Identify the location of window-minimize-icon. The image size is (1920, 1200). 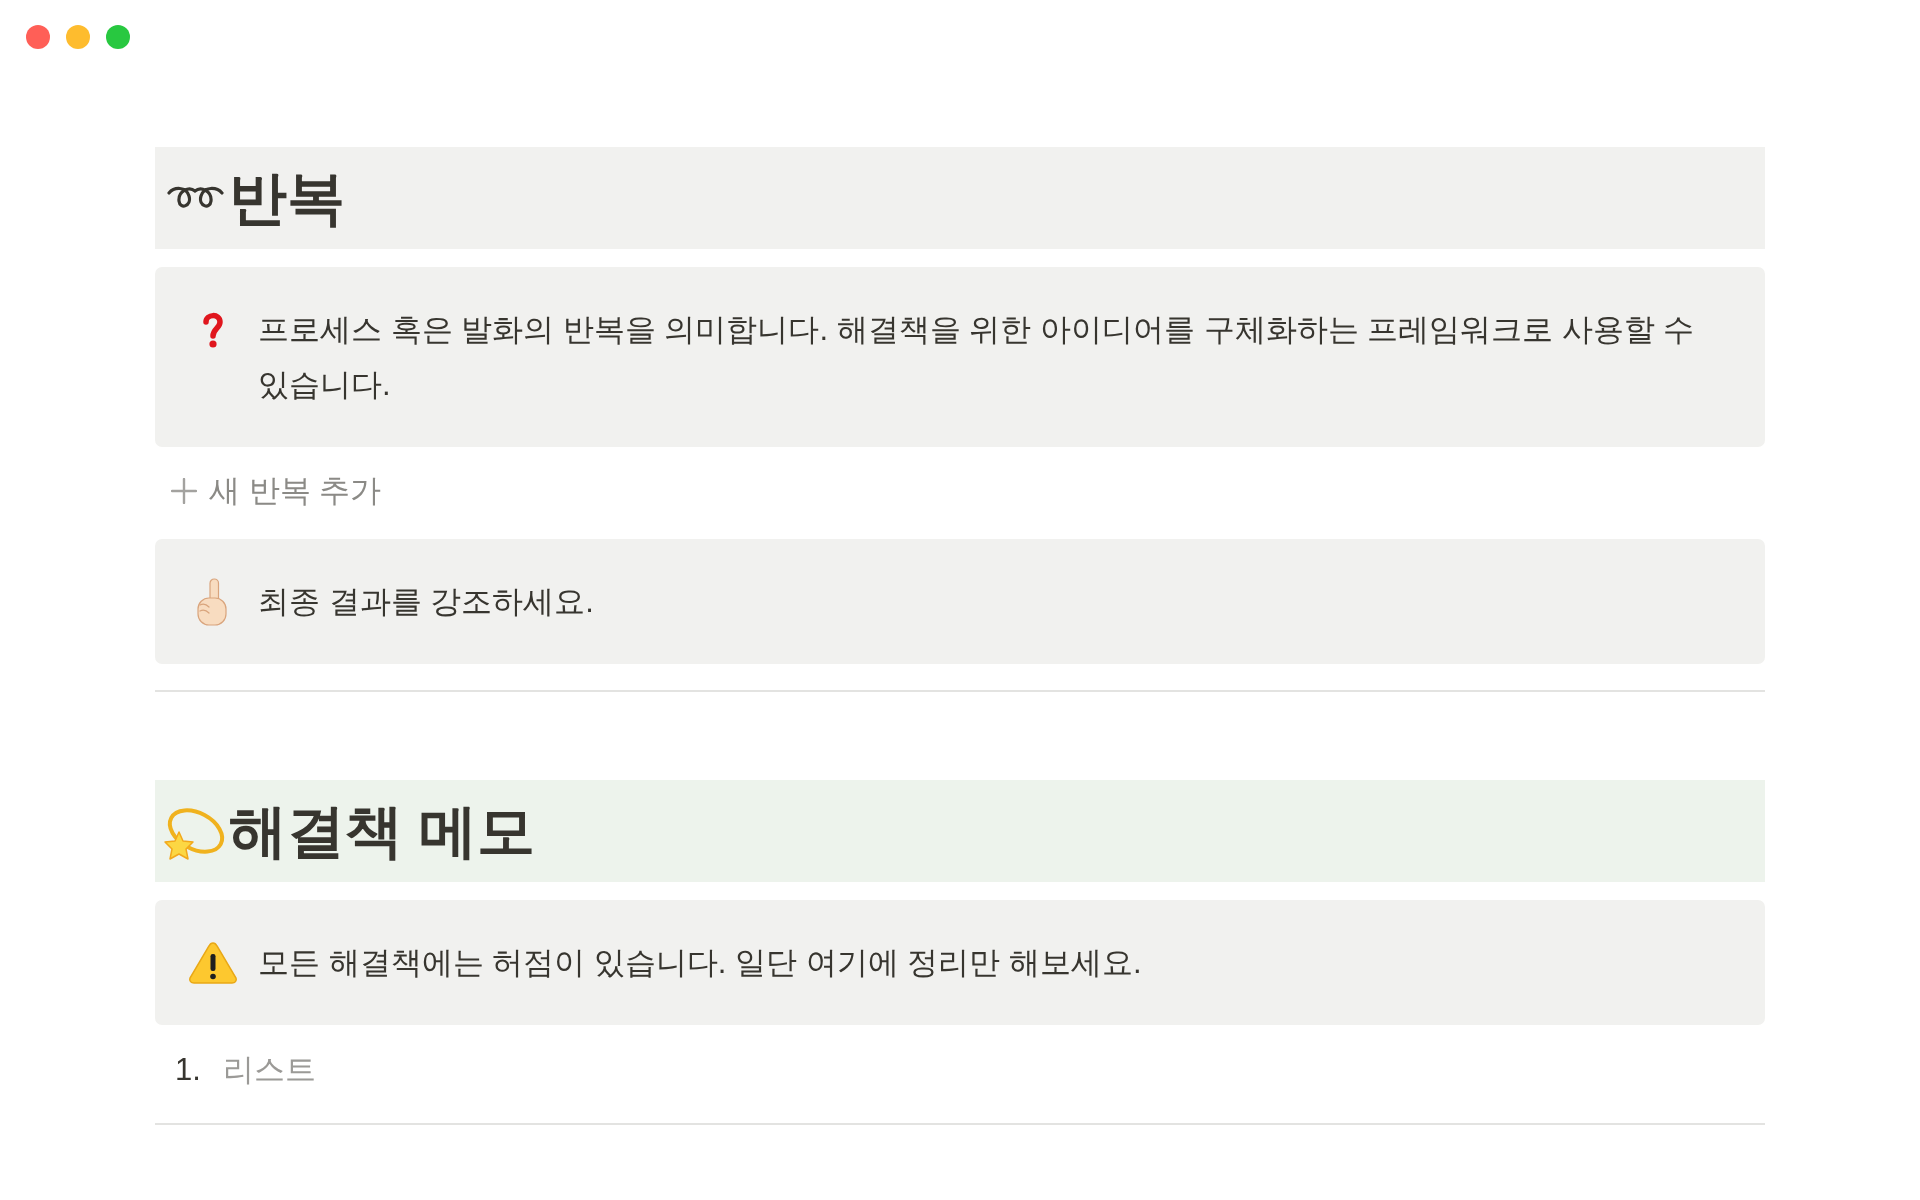
(78, 37).